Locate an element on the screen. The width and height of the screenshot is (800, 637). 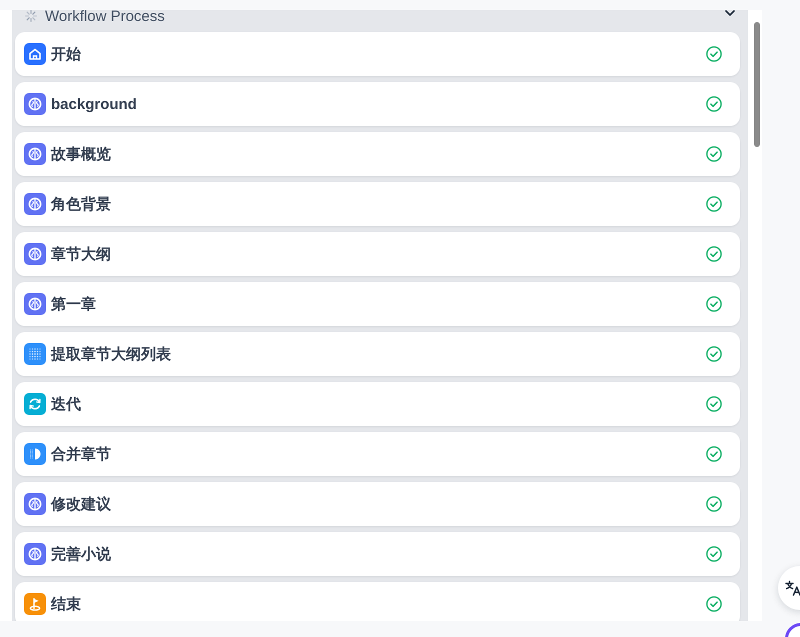
workflow-node-card: 章节大纲 is located at coordinates (377, 254).